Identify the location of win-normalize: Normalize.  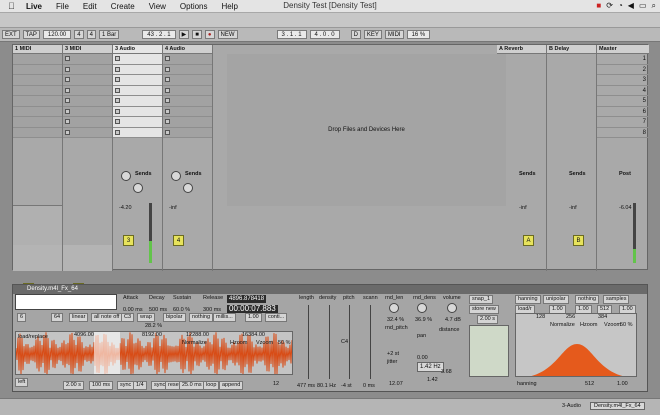
(562, 325).